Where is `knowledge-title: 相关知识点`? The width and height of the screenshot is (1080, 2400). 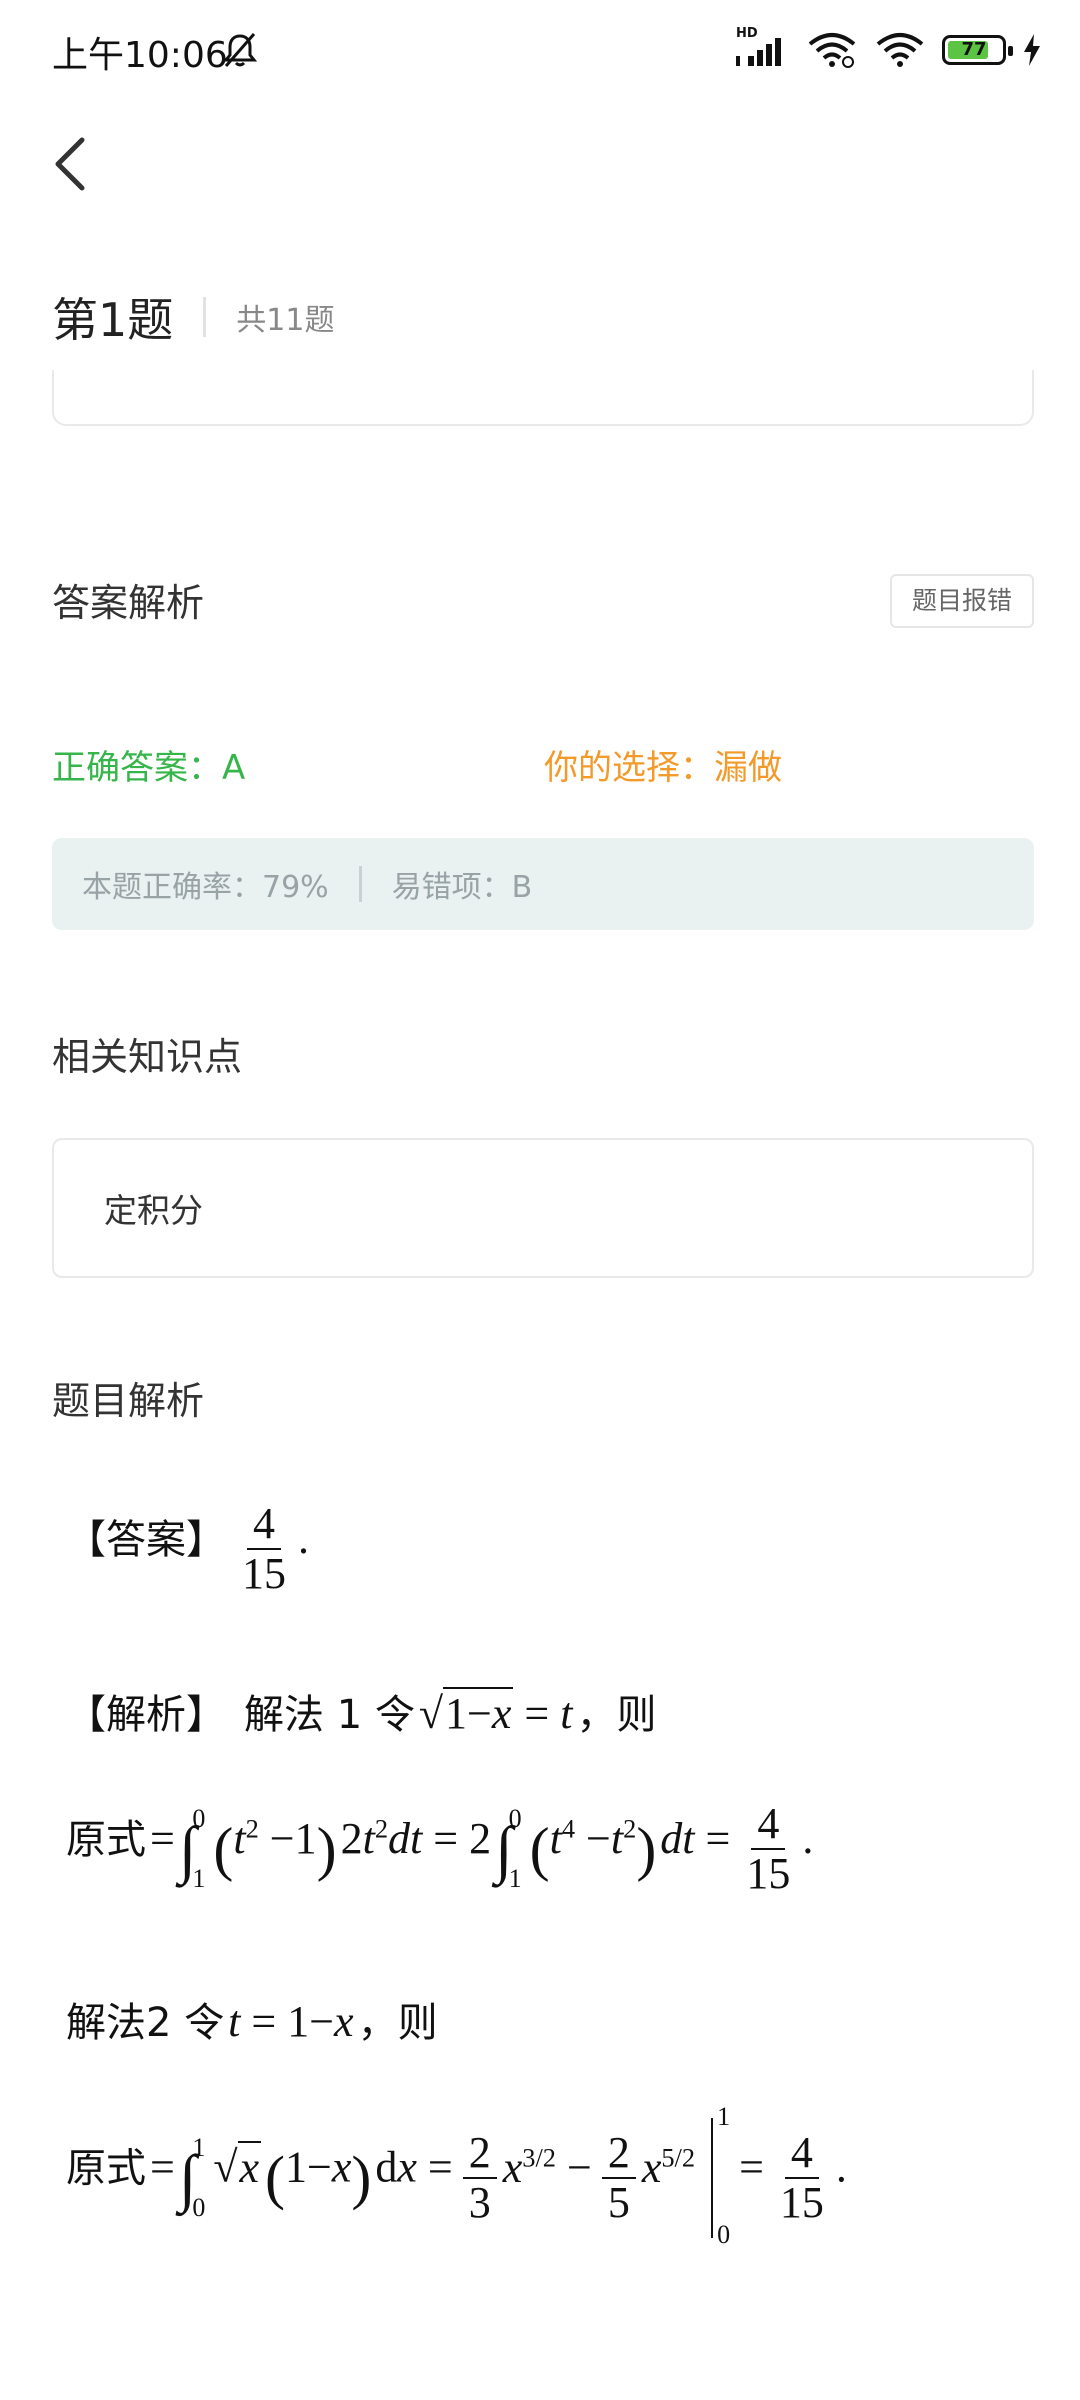 knowledge-title: 相关知识点 is located at coordinates (147, 1057).